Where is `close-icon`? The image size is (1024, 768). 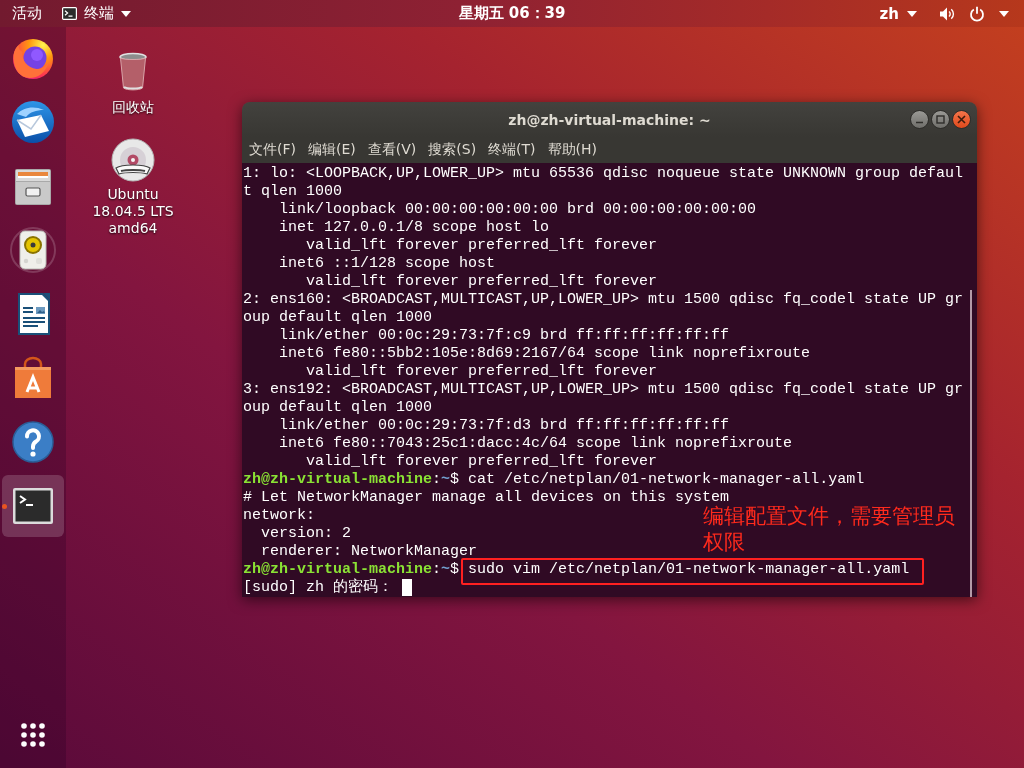 close-icon is located at coordinates (961, 119).